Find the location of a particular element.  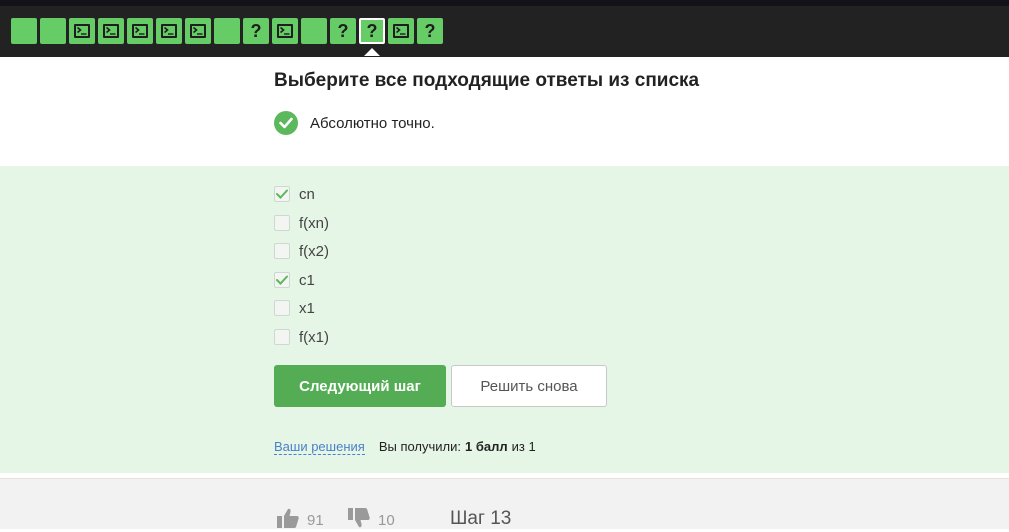

answer-option: f(xn) is located at coordinates (301, 223).